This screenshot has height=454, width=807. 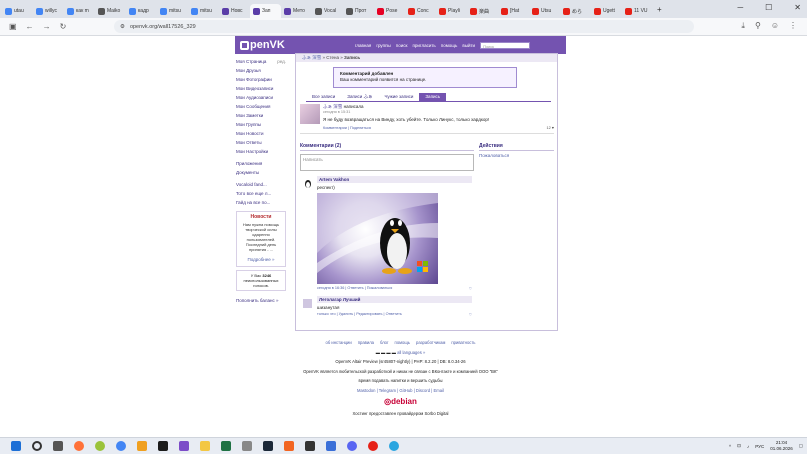 I want to click on sidebar-item: Мои Новости, so click(x=261, y=133).